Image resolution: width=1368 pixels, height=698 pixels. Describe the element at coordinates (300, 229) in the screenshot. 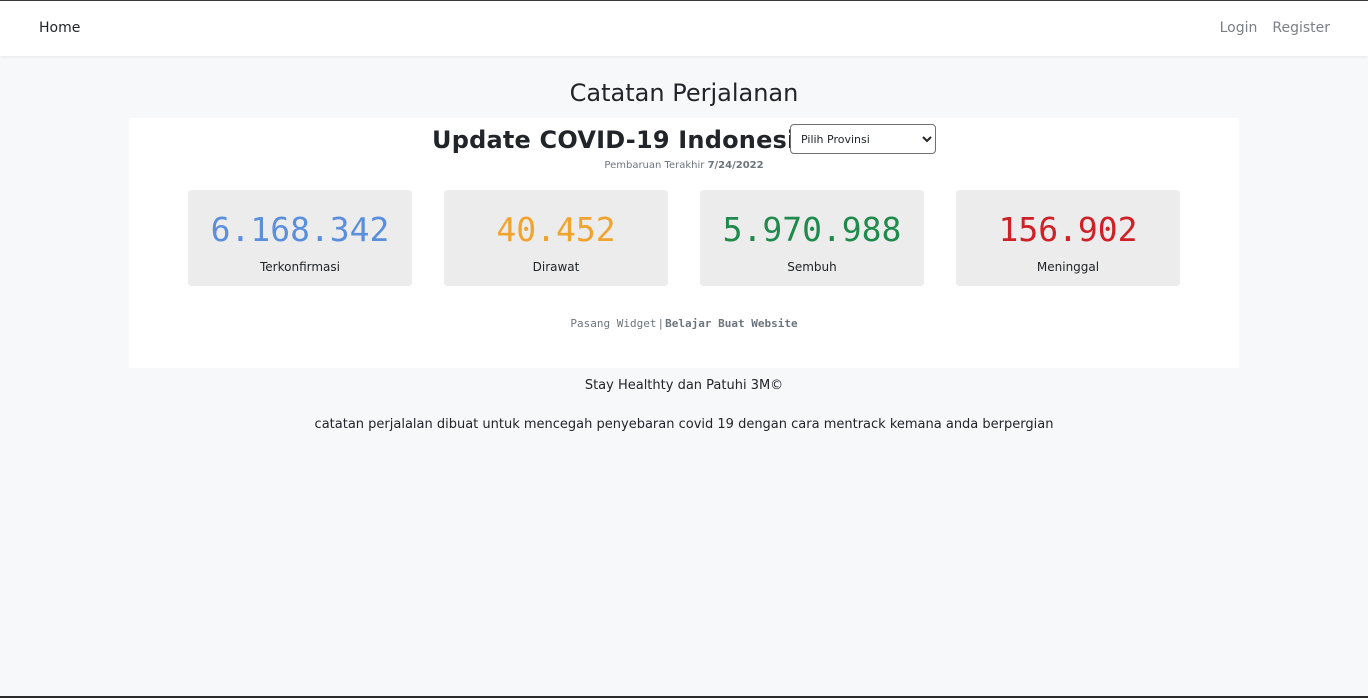

I see `stat-value-confirmed: 6.168.342` at that location.